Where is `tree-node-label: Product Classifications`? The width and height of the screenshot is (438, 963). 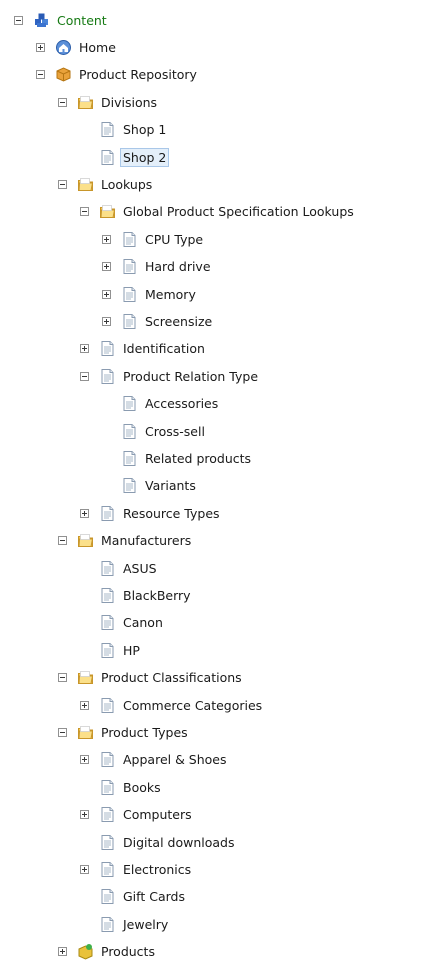 tree-node-label: Product Classifications is located at coordinates (171, 678).